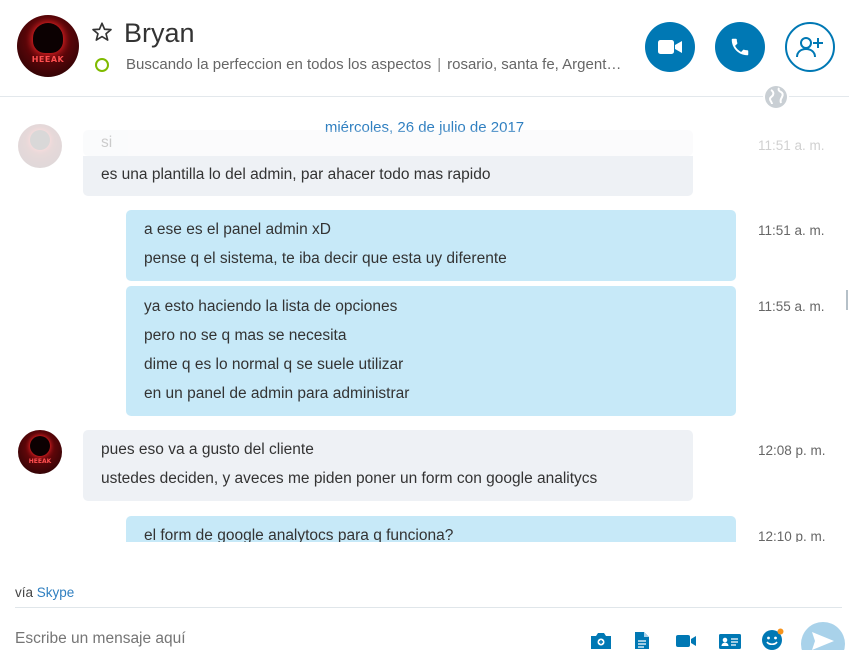  I want to click on message-timestamp: 11:55 a. m., so click(791, 306).